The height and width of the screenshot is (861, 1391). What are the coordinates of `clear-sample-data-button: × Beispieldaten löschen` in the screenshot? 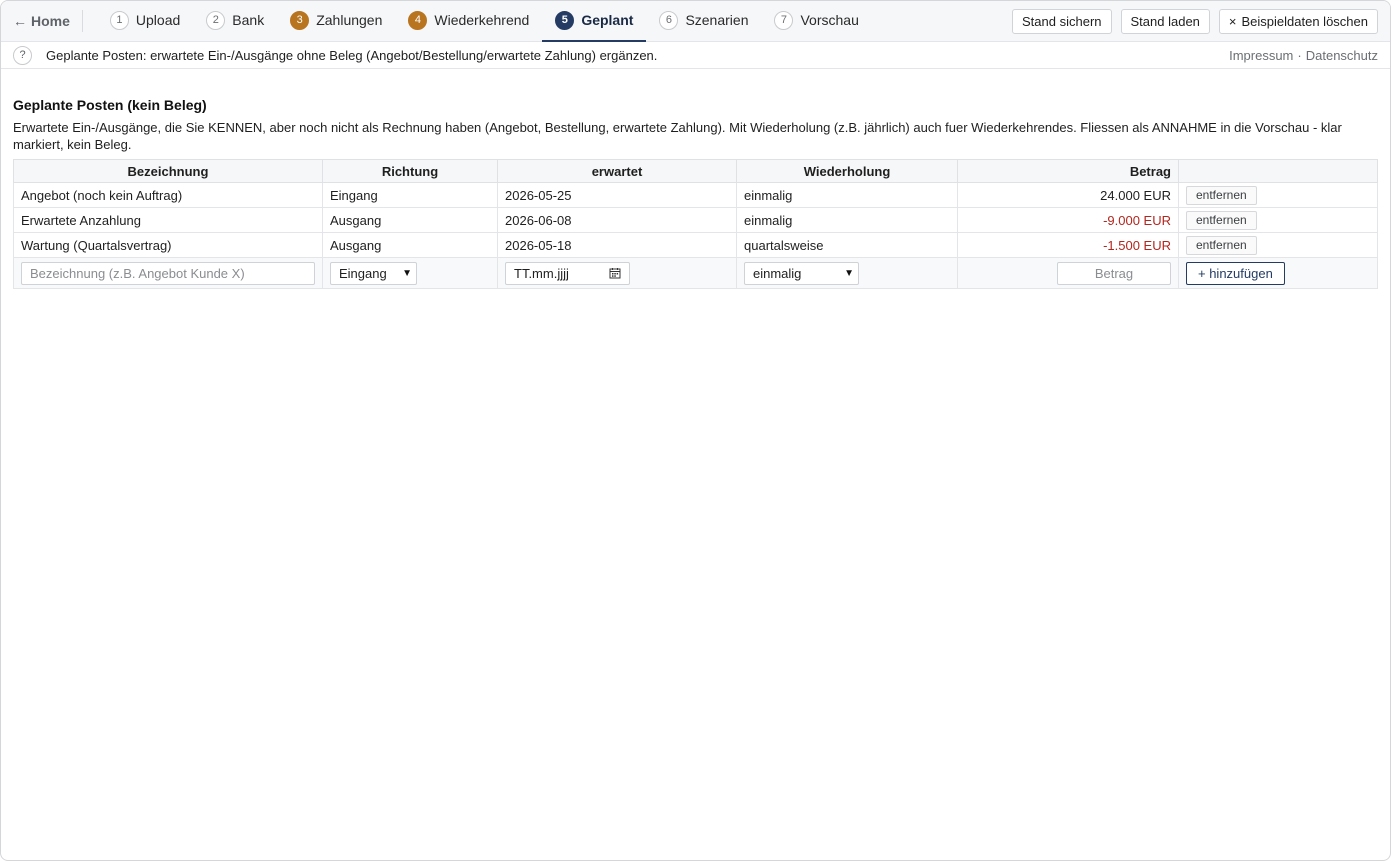 It's located at (1298, 21).